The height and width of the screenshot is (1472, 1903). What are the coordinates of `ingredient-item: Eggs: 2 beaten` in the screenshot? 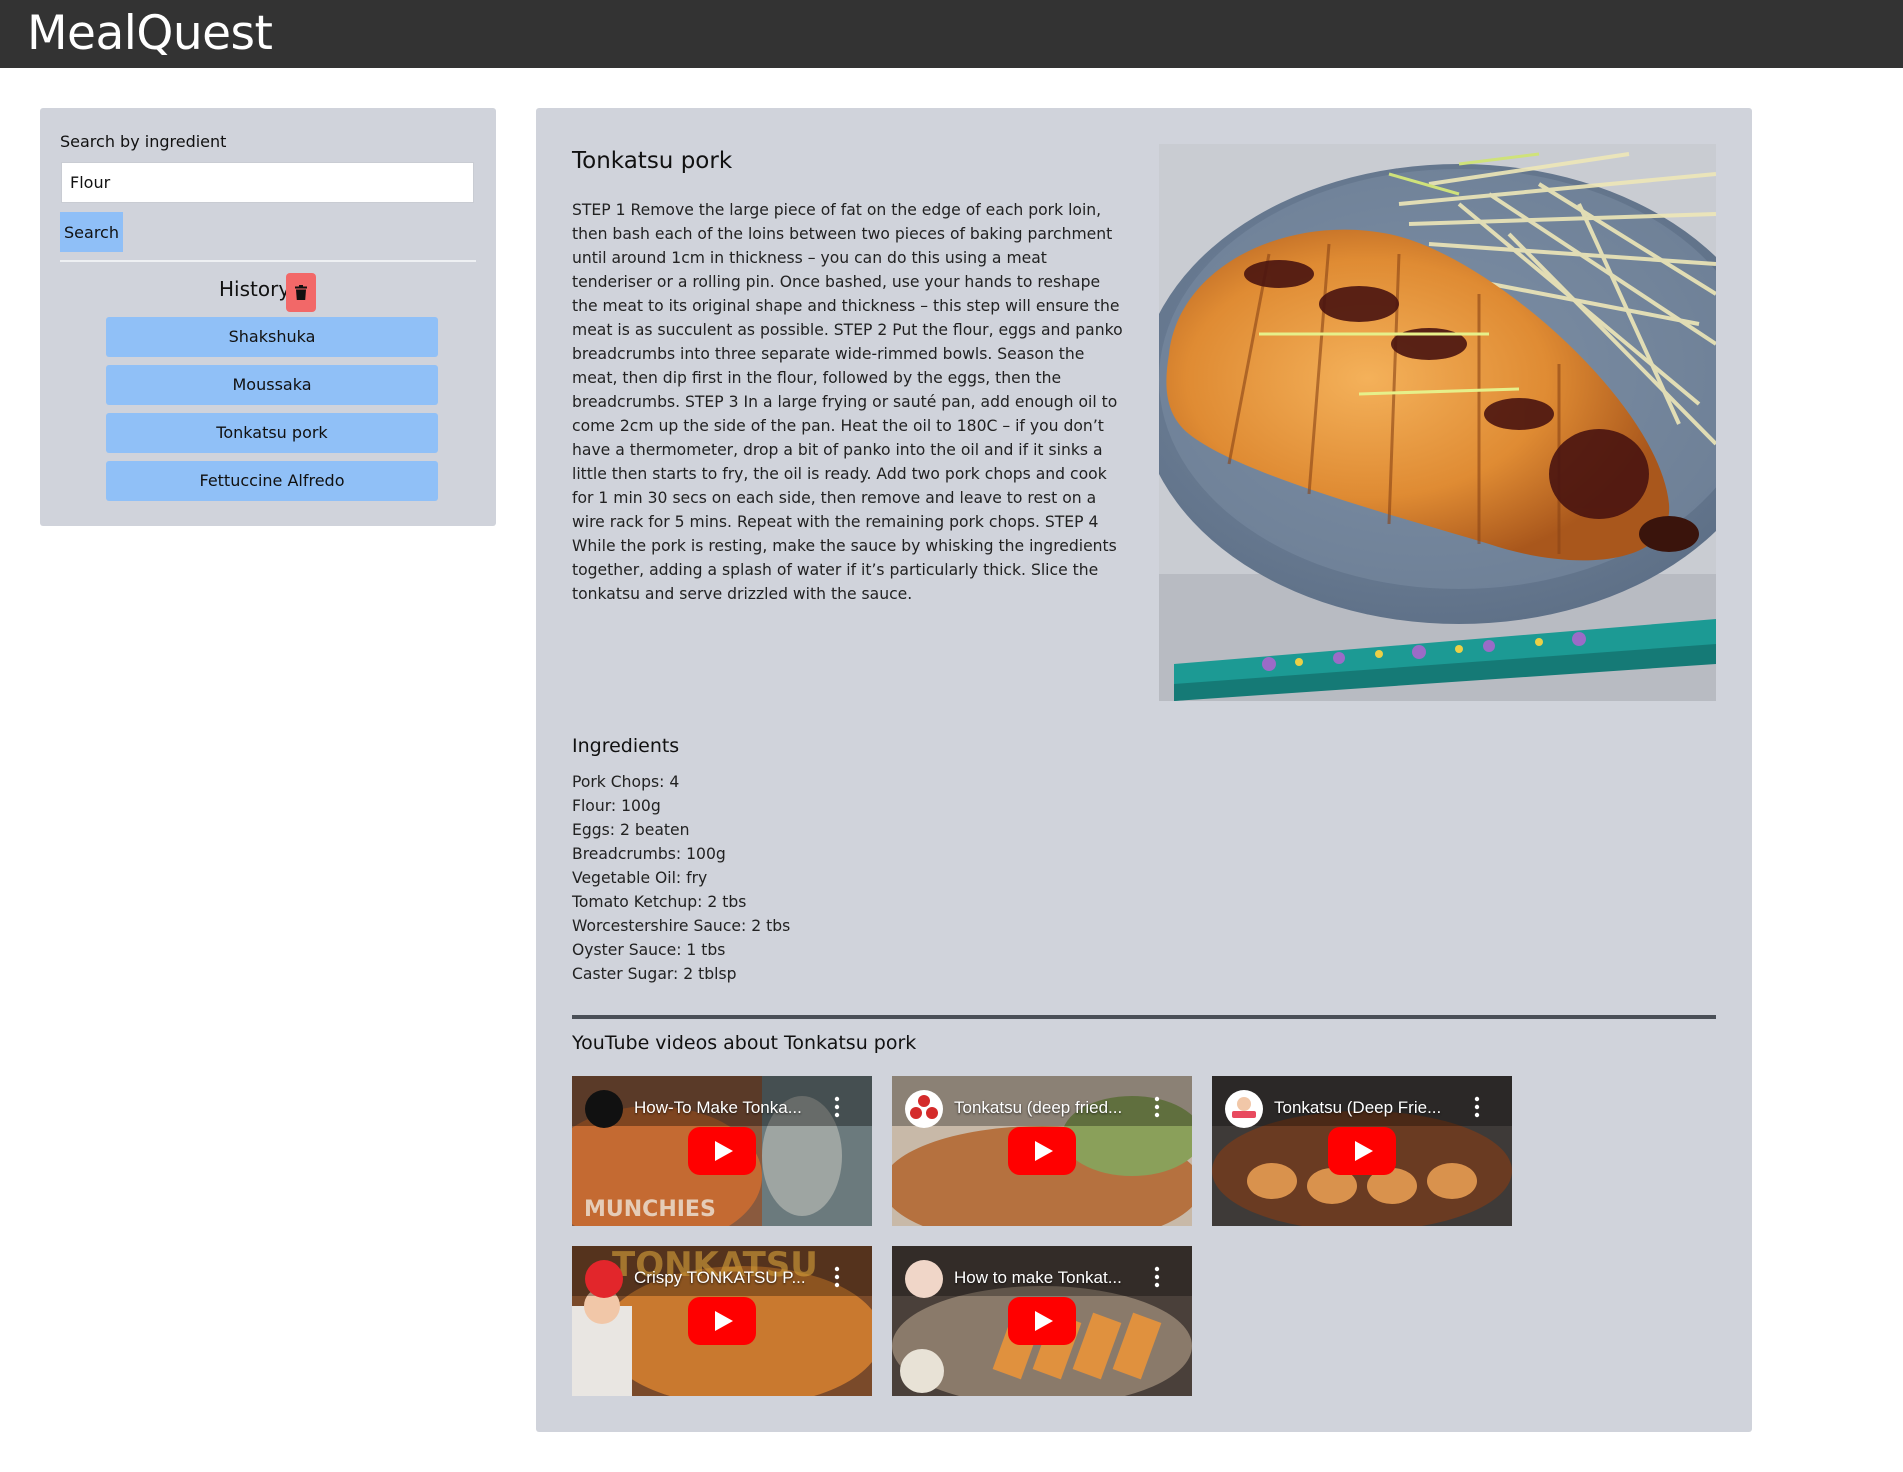 It's located at (631, 830).